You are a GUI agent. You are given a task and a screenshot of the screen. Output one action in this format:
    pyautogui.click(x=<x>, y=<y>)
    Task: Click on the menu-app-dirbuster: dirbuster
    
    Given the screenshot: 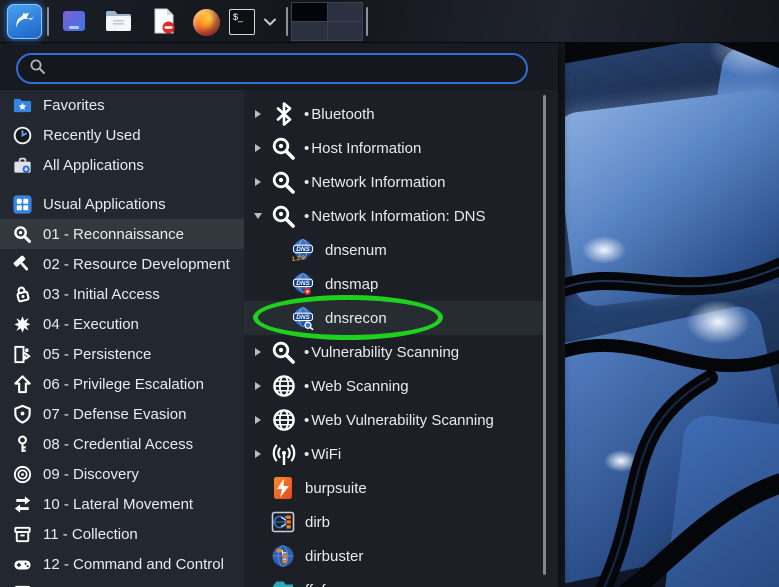 What is the action you would take?
    pyautogui.click(x=394, y=556)
    